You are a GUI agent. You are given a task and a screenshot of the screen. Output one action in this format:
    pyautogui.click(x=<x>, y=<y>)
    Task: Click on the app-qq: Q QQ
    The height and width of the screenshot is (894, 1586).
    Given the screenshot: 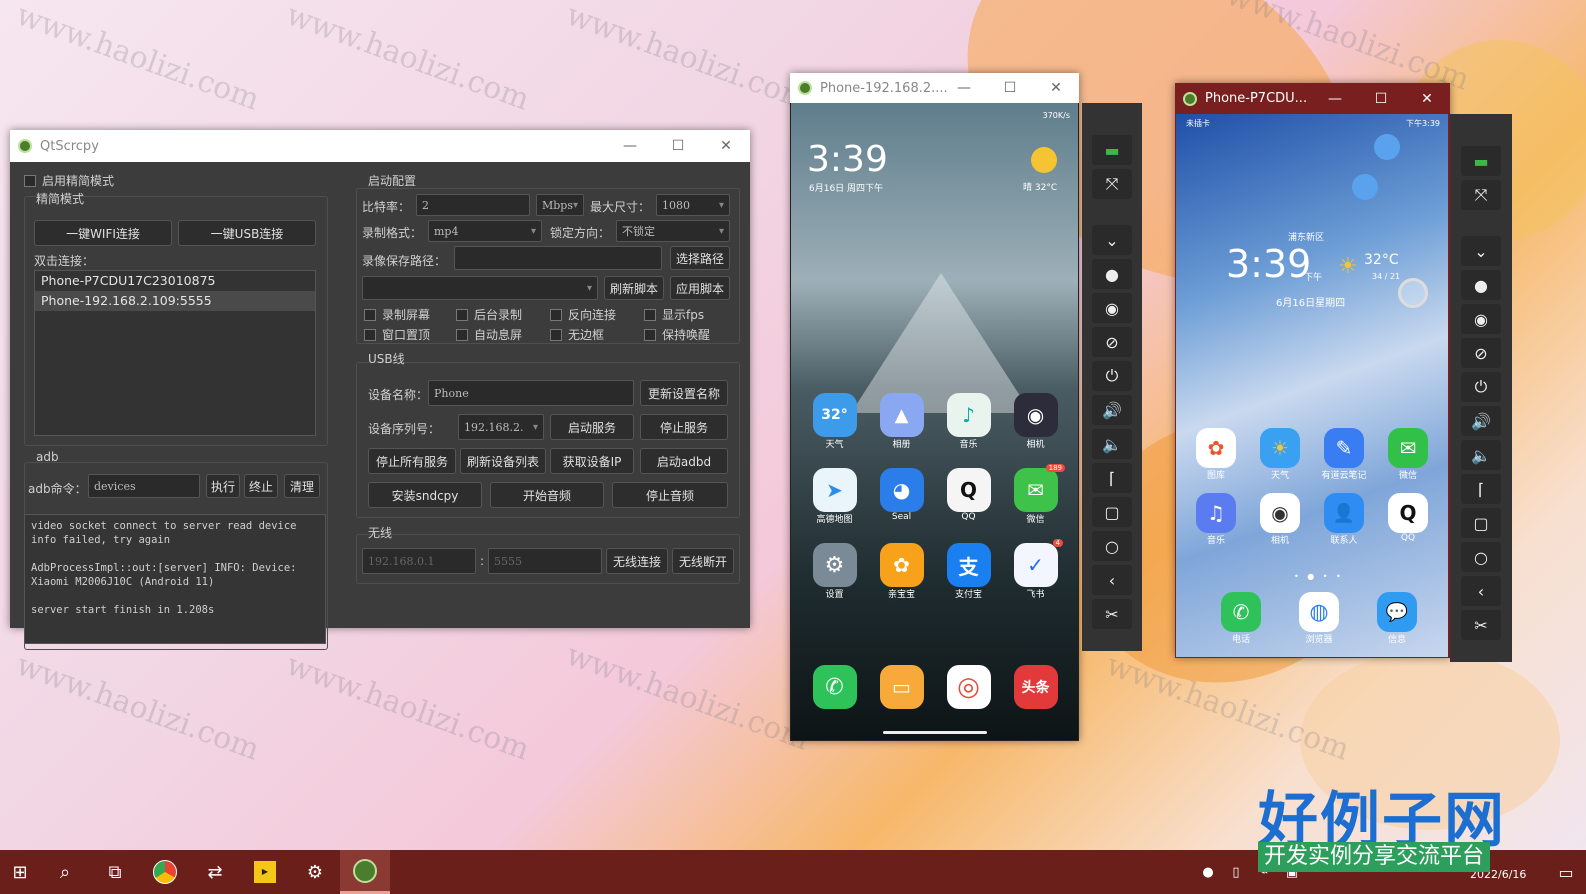 What is the action you would take?
    pyautogui.click(x=968, y=496)
    